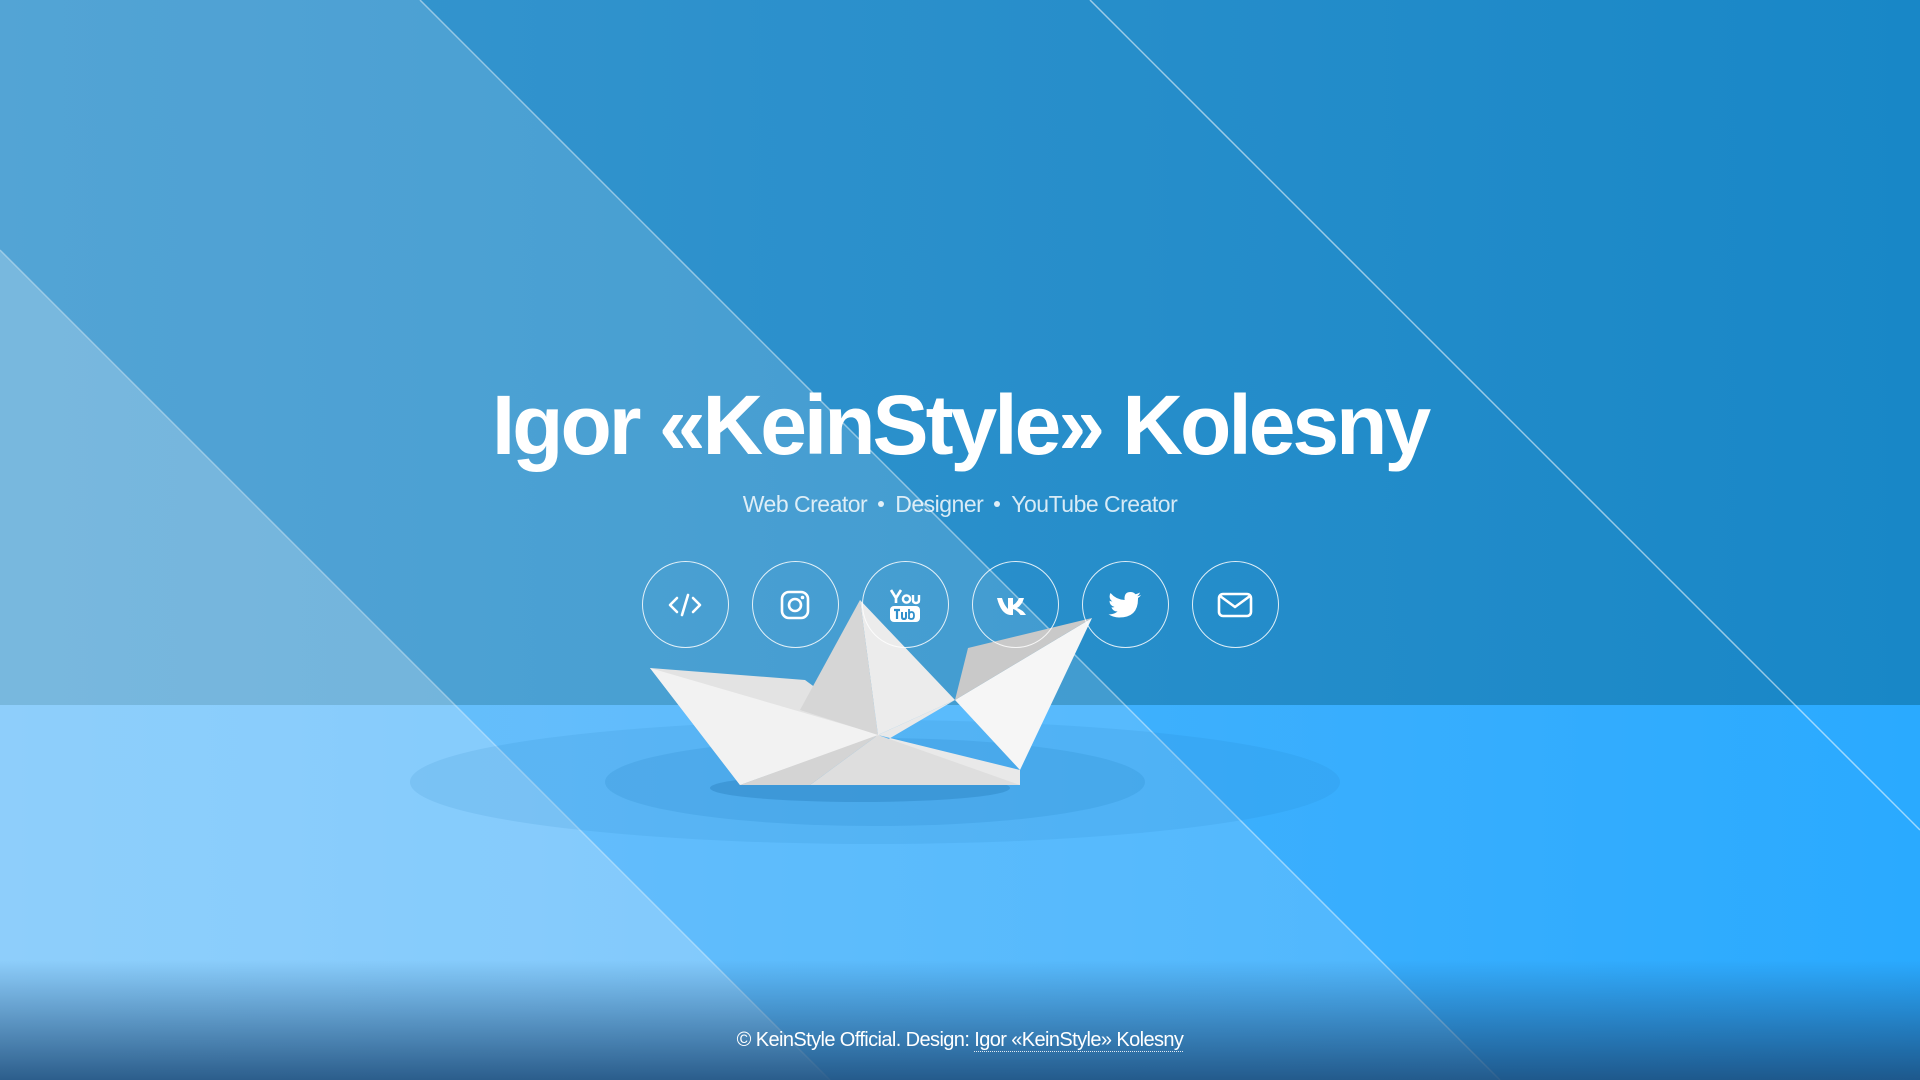  I want to click on footer-author-link: Igor «KeinStyle» Kolesny, so click(1079, 1040).